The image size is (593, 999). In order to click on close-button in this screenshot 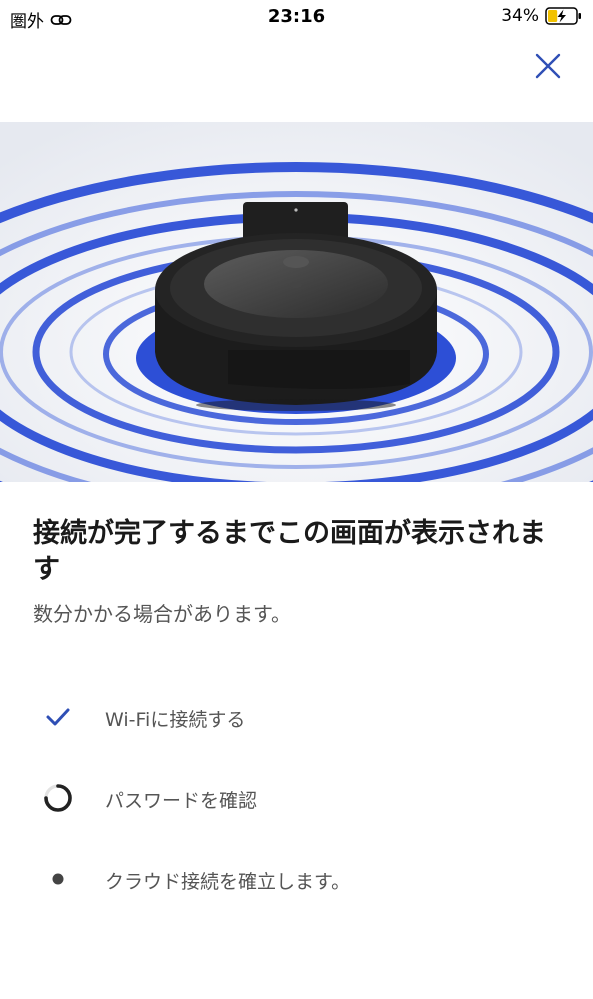, I will do `click(548, 66)`.